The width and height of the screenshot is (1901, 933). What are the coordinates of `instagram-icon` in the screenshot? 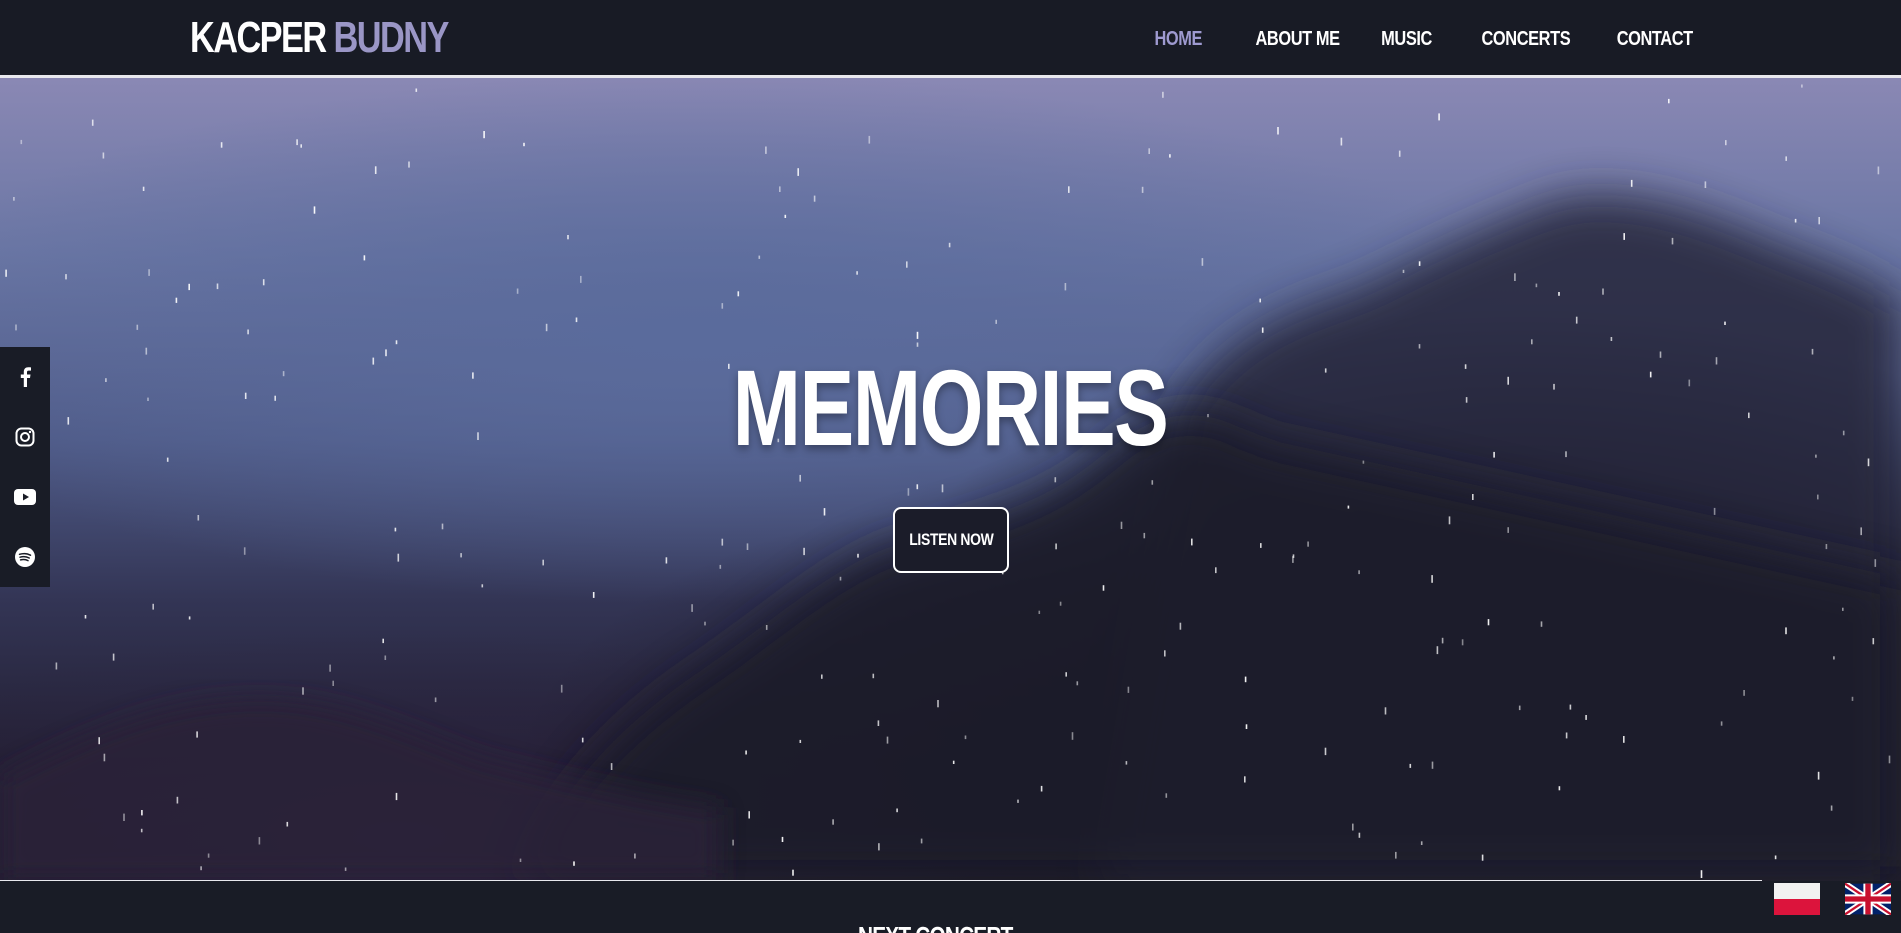 It's located at (25, 437).